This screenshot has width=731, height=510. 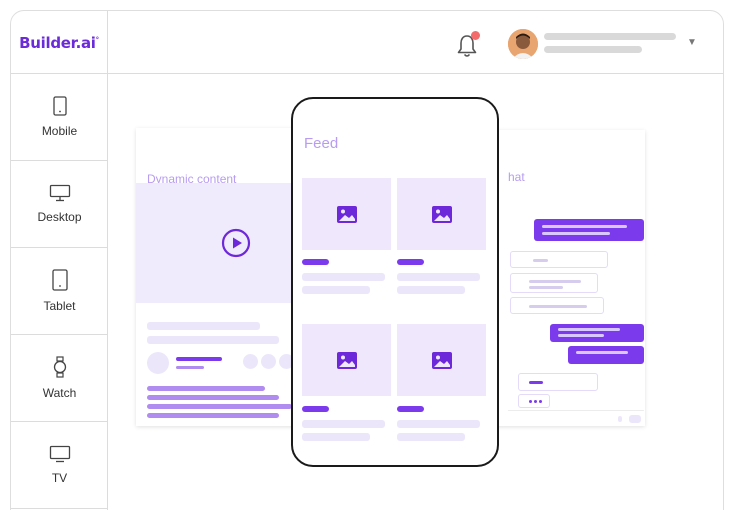 I want to click on play-icon, so click(x=236, y=243).